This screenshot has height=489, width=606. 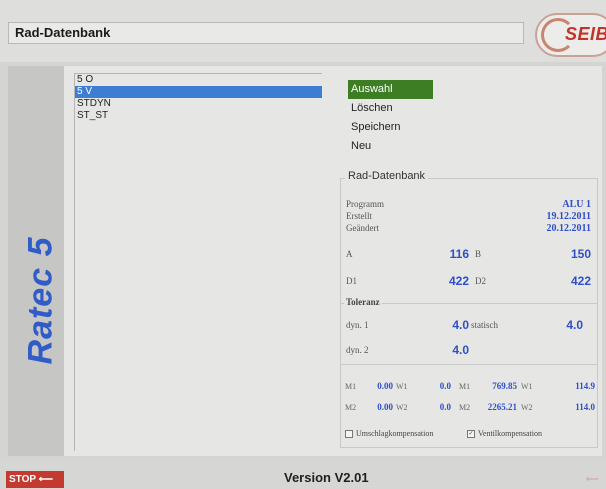 I want to click on stop-button: STOP ⟵, so click(x=35, y=479).